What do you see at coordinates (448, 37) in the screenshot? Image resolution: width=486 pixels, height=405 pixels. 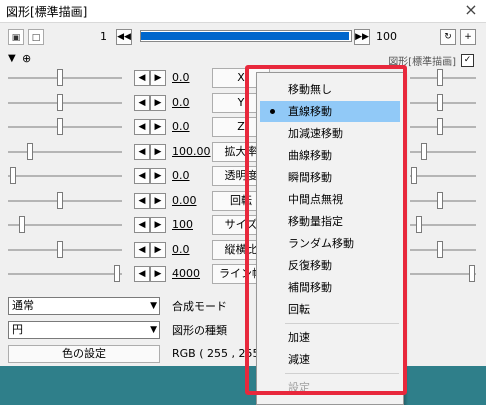 I see `refresh-icon: ↻` at bounding box center [448, 37].